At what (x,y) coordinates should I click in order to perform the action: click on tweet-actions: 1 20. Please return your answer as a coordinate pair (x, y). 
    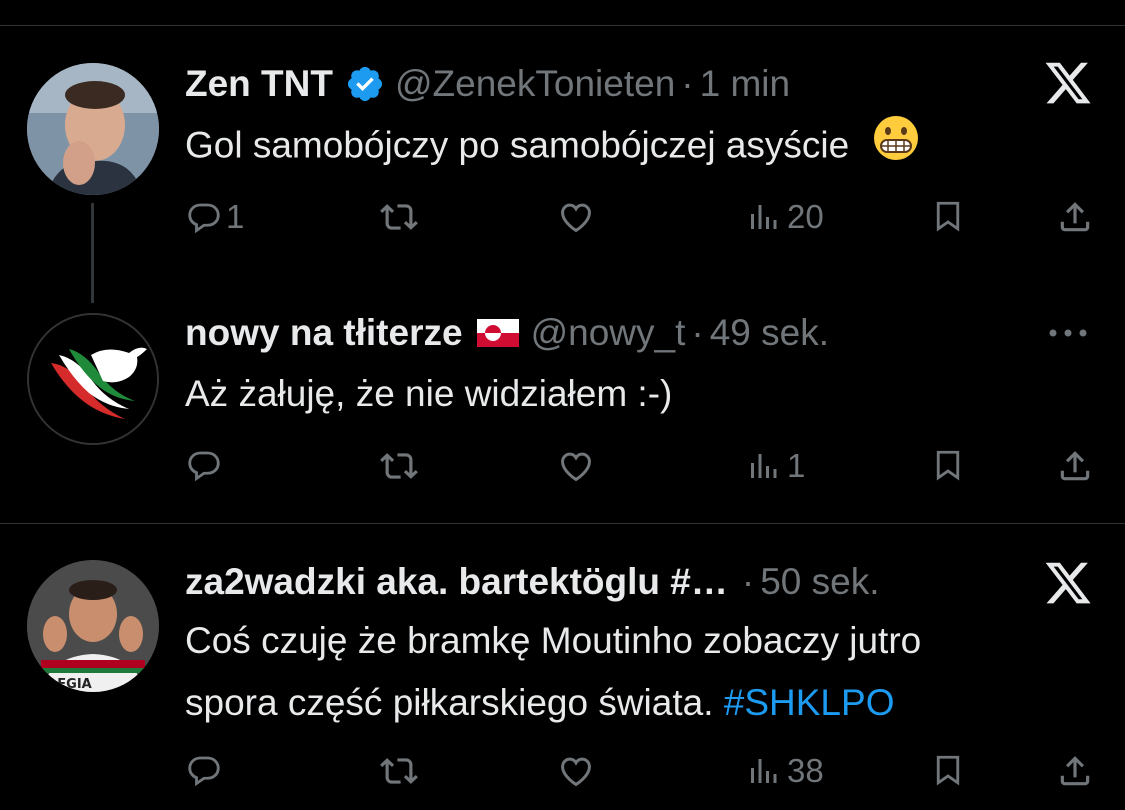
    Looking at the image, I should click on (562, 223).